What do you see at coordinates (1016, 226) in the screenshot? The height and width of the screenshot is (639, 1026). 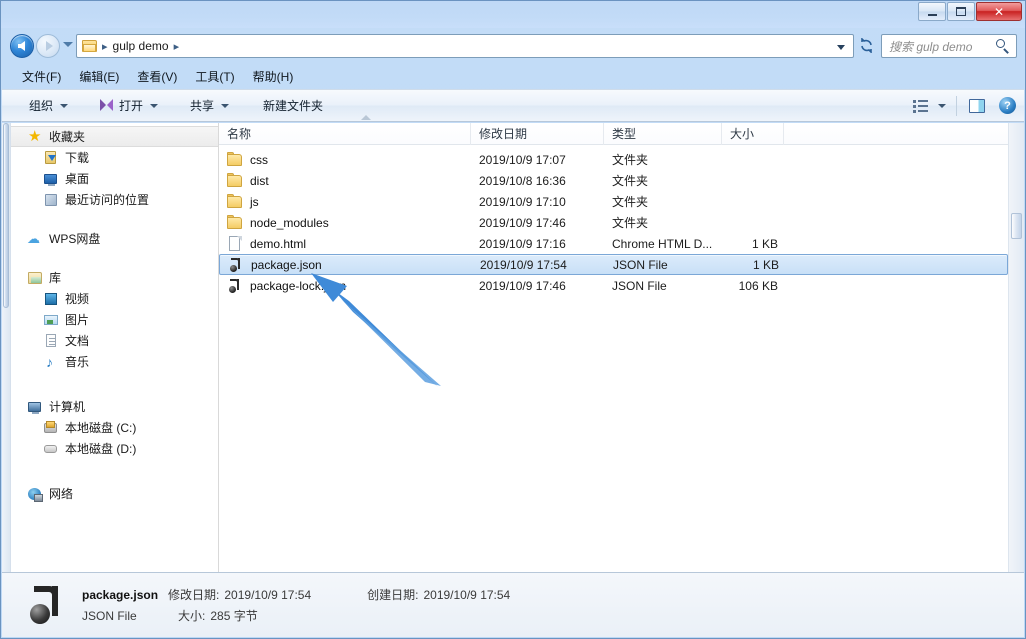 I see `file-list-scrollbar-thumb` at bounding box center [1016, 226].